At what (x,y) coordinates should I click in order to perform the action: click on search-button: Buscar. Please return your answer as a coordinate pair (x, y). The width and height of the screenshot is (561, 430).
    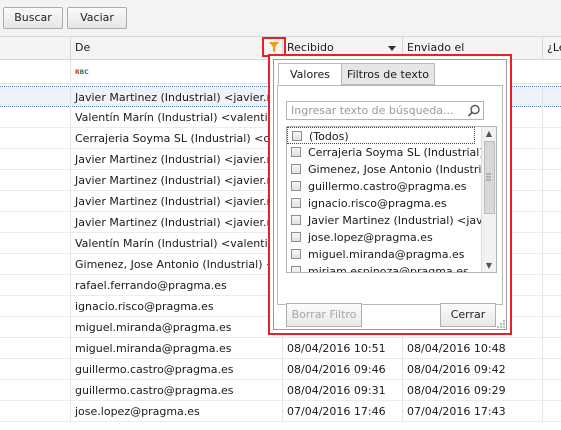
    Looking at the image, I should click on (33, 18).